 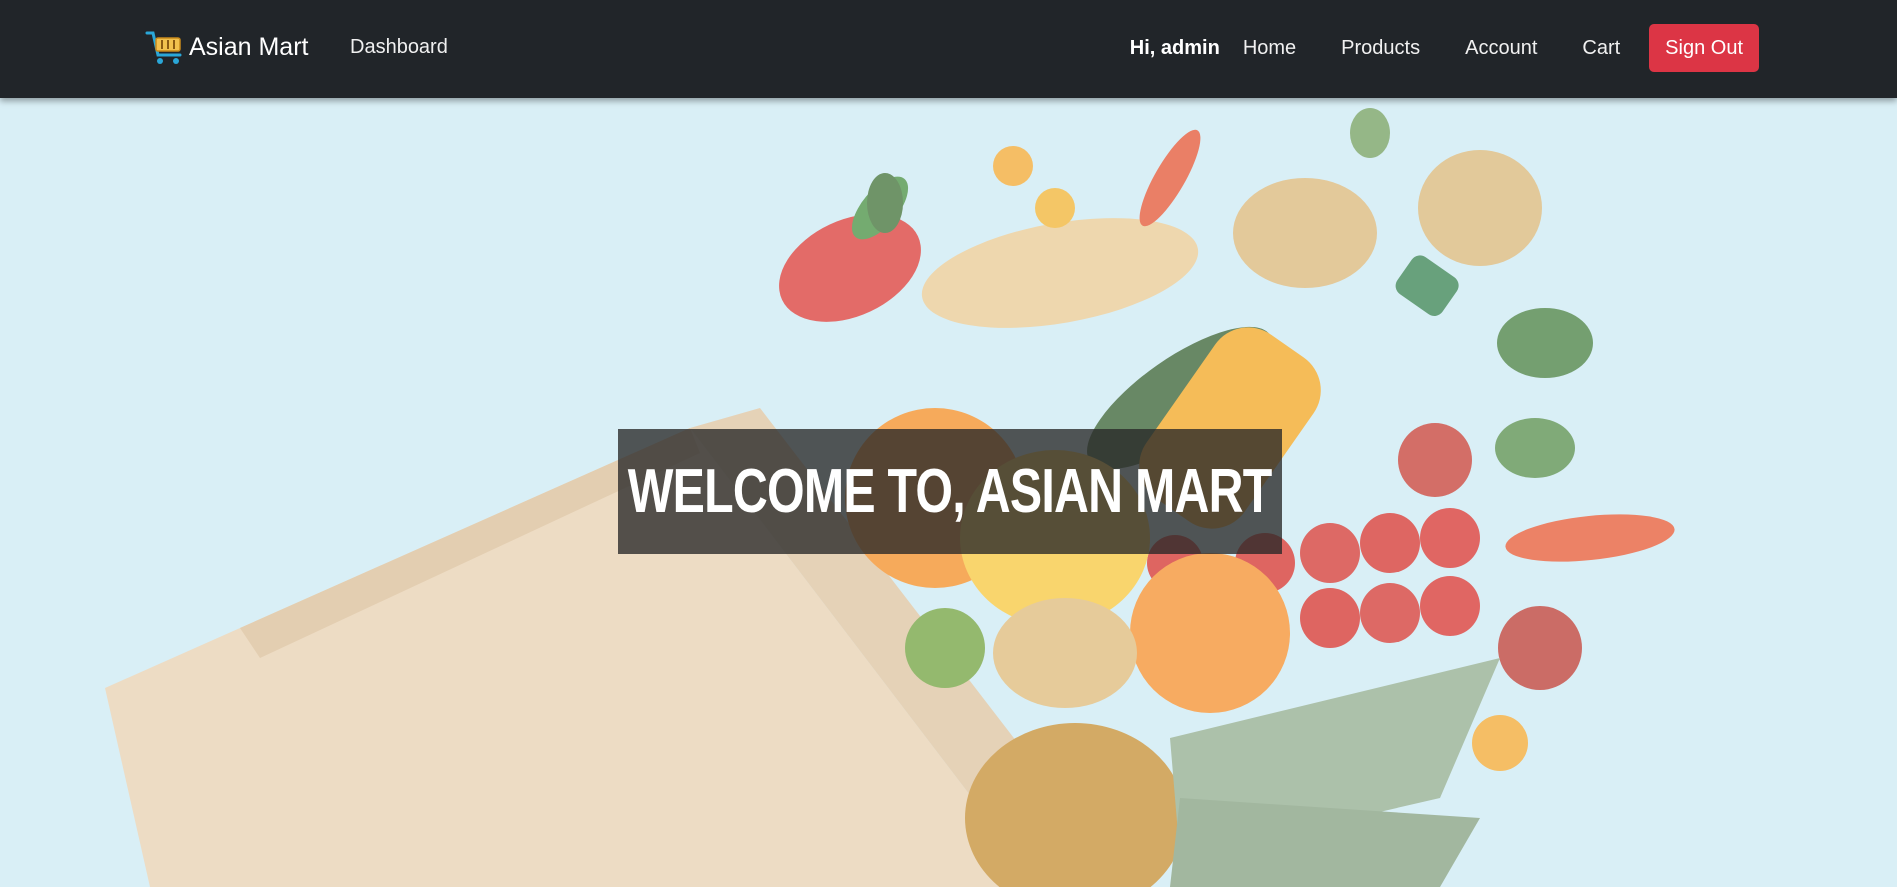 What do you see at coordinates (1380, 48) in the screenshot?
I see `nav-products-link: Products` at bounding box center [1380, 48].